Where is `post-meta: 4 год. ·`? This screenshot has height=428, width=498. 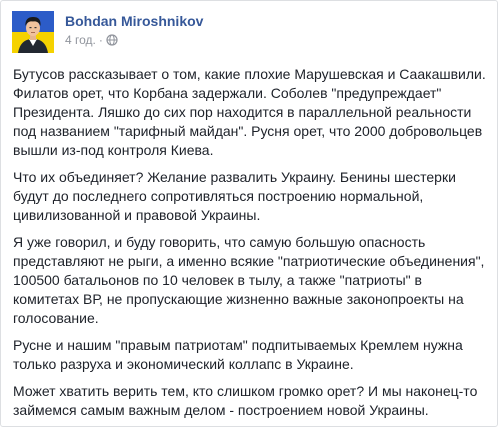 post-meta: 4 год. · is located at coordinates (91, 40).